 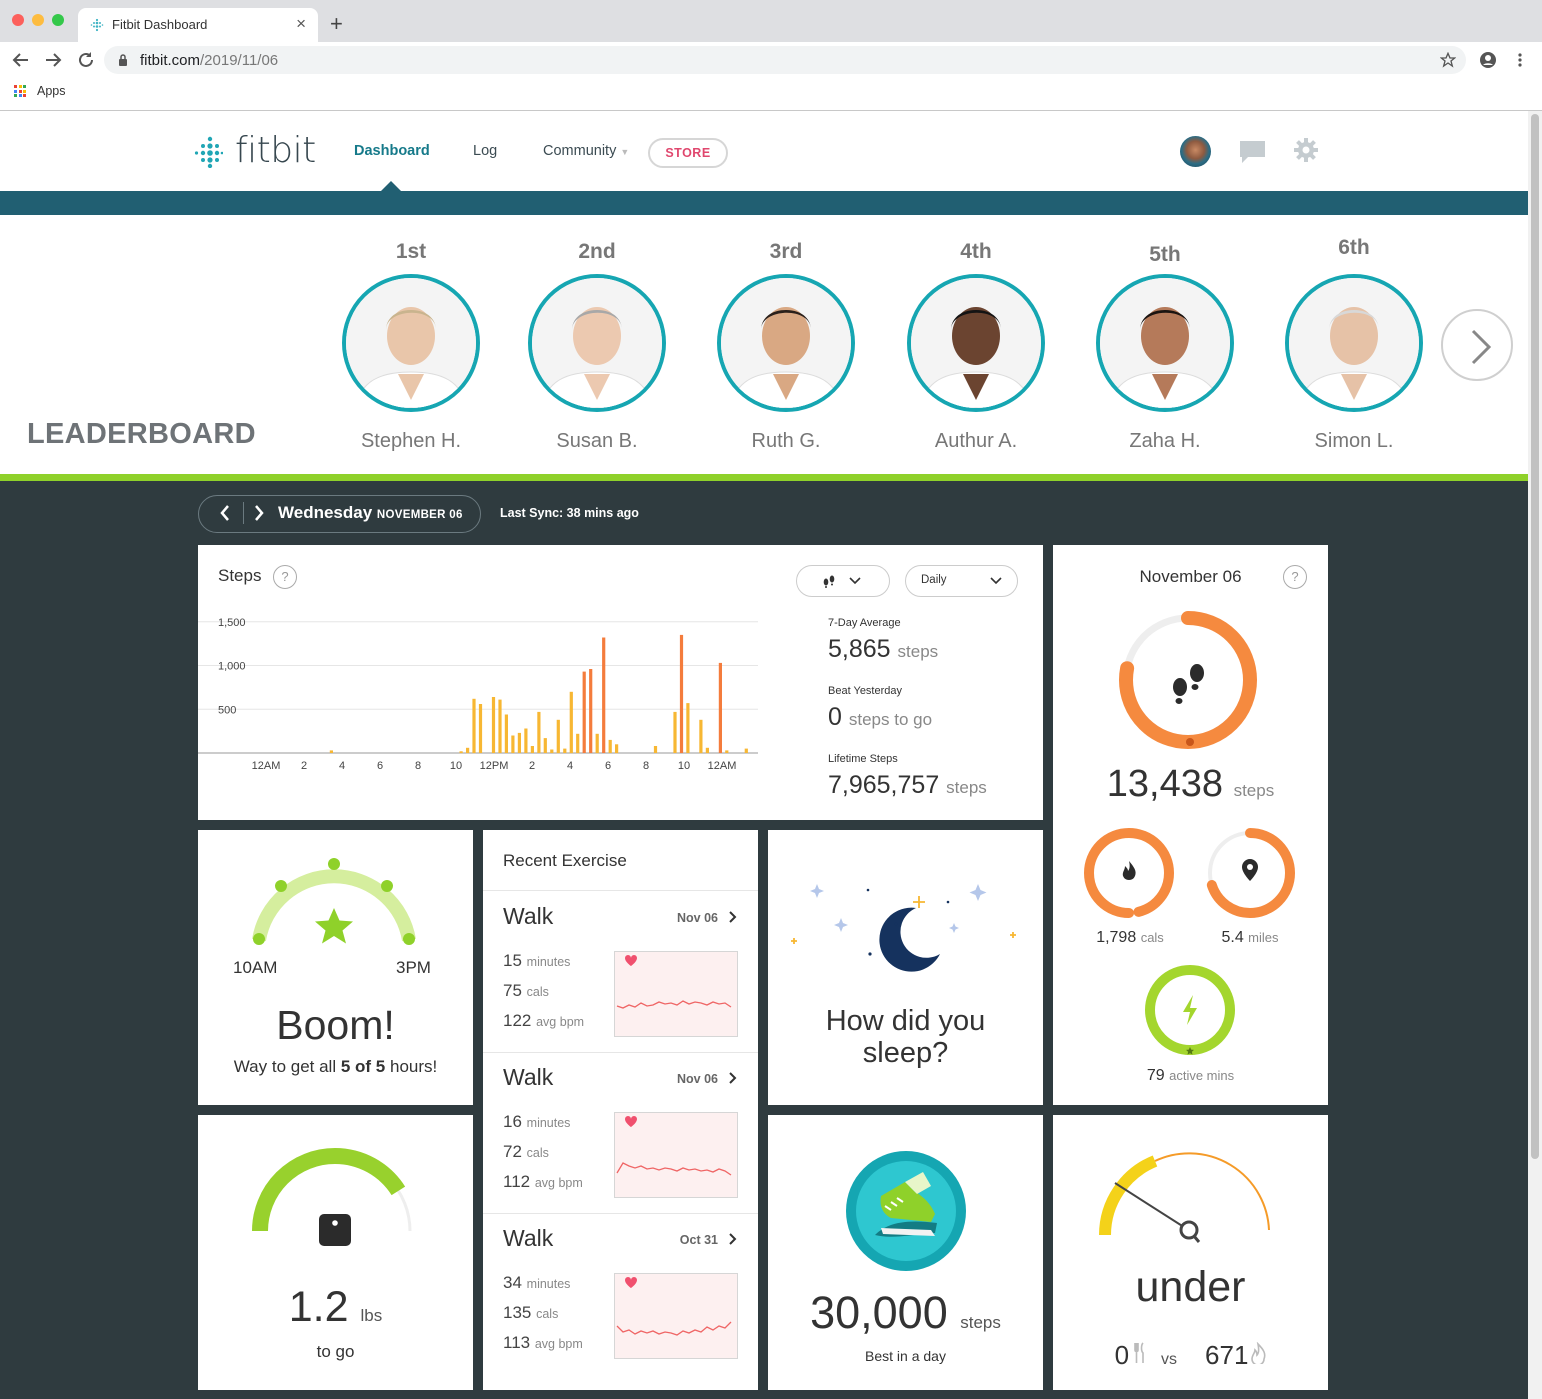 What do you see at coordinates (1520, 60) in the screenshot?
I see `browser-menu-icon` at bounding box center [1520, 60].